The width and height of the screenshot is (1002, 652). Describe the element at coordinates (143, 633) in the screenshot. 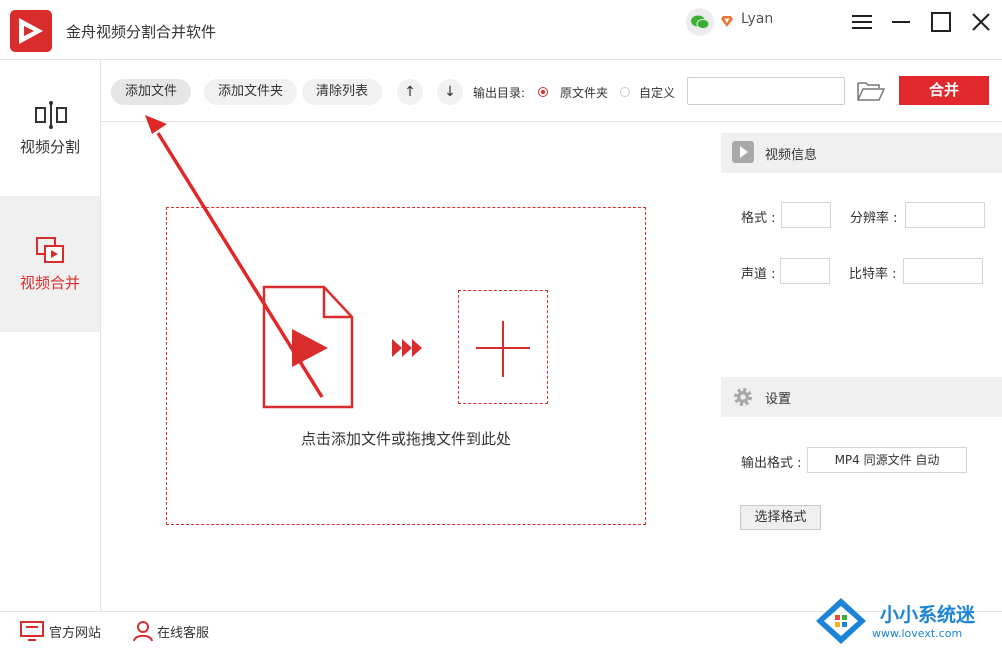

I see `support-person-icon` at that location.